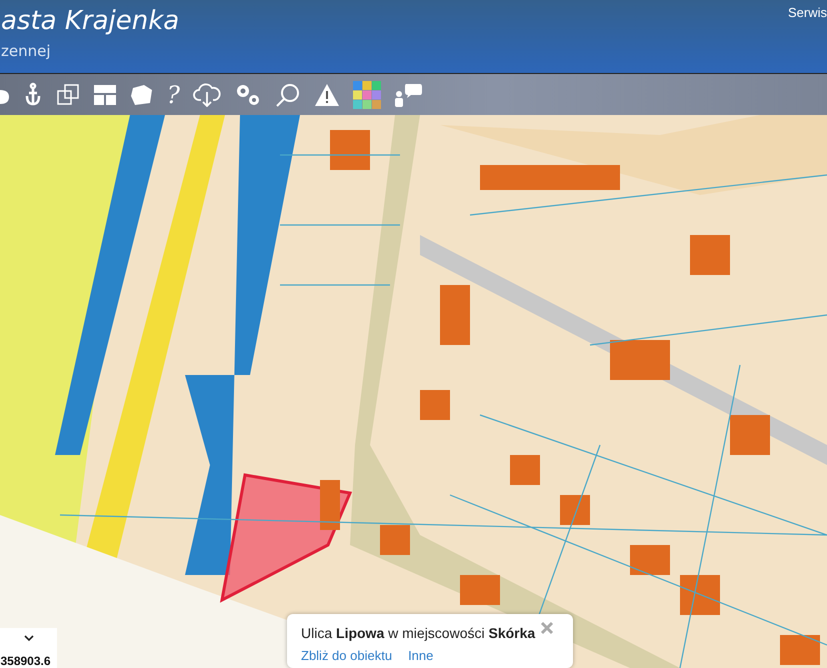  I want to click on copy-icon, so click(68, 94).